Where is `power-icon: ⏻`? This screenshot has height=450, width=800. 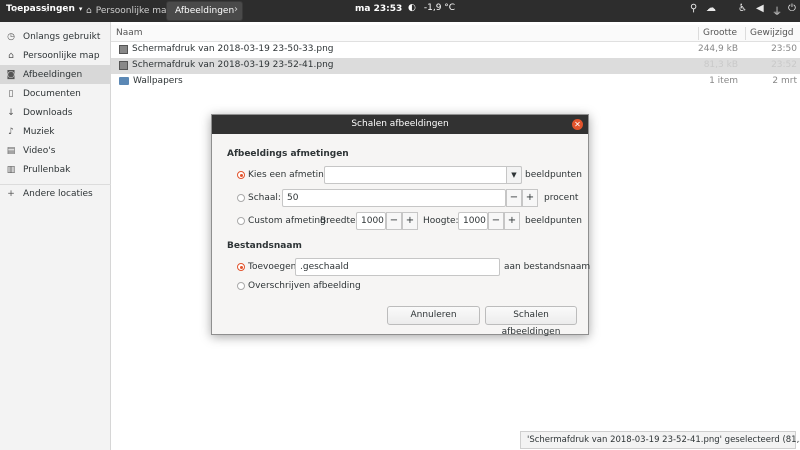 power-icon: ⏻ is located at coordinates (792, 8).